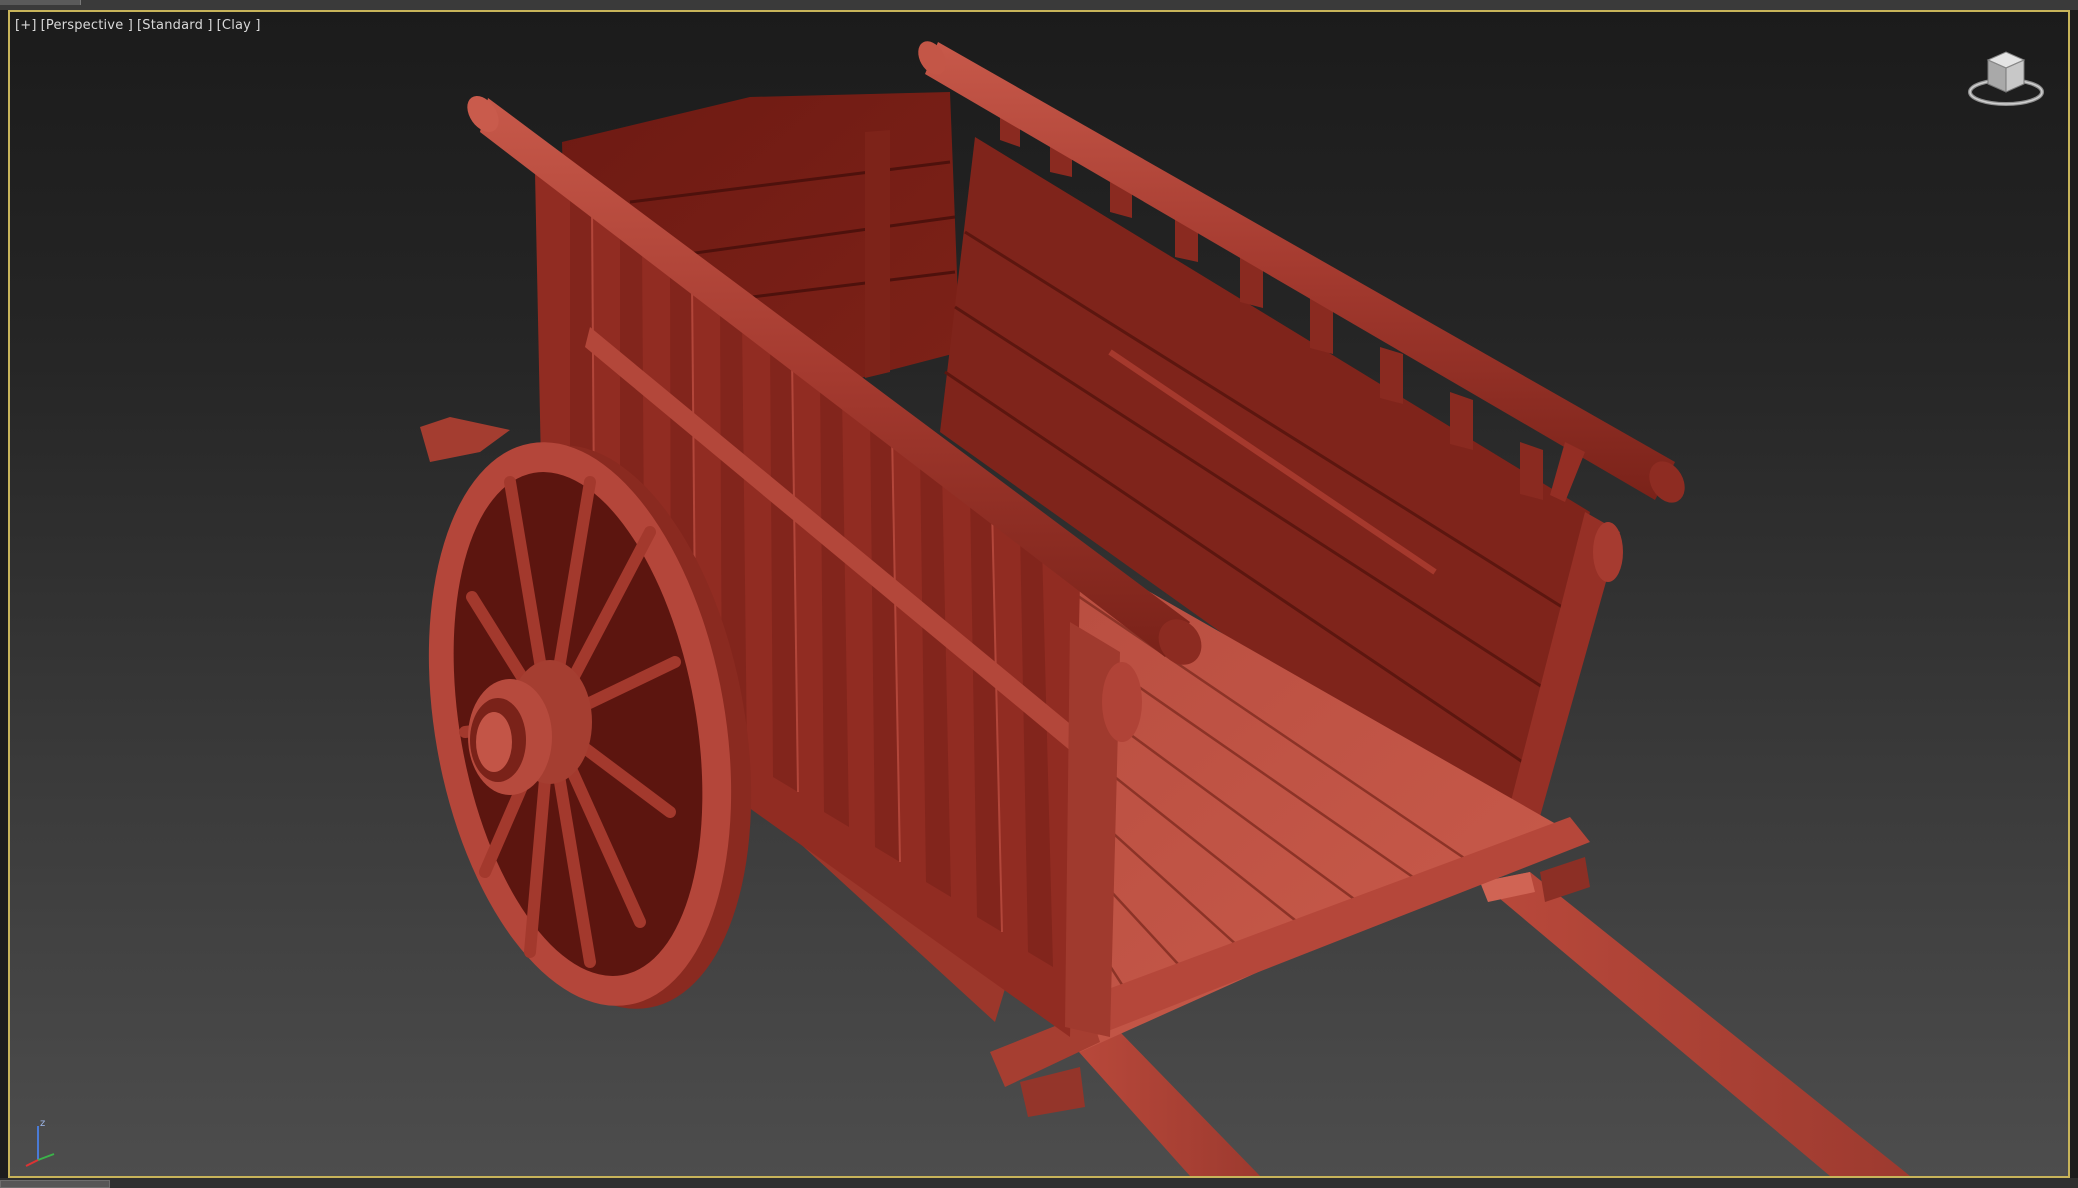  I want to click on viewport-standard-menu: [Standard ], so click(175, 25).